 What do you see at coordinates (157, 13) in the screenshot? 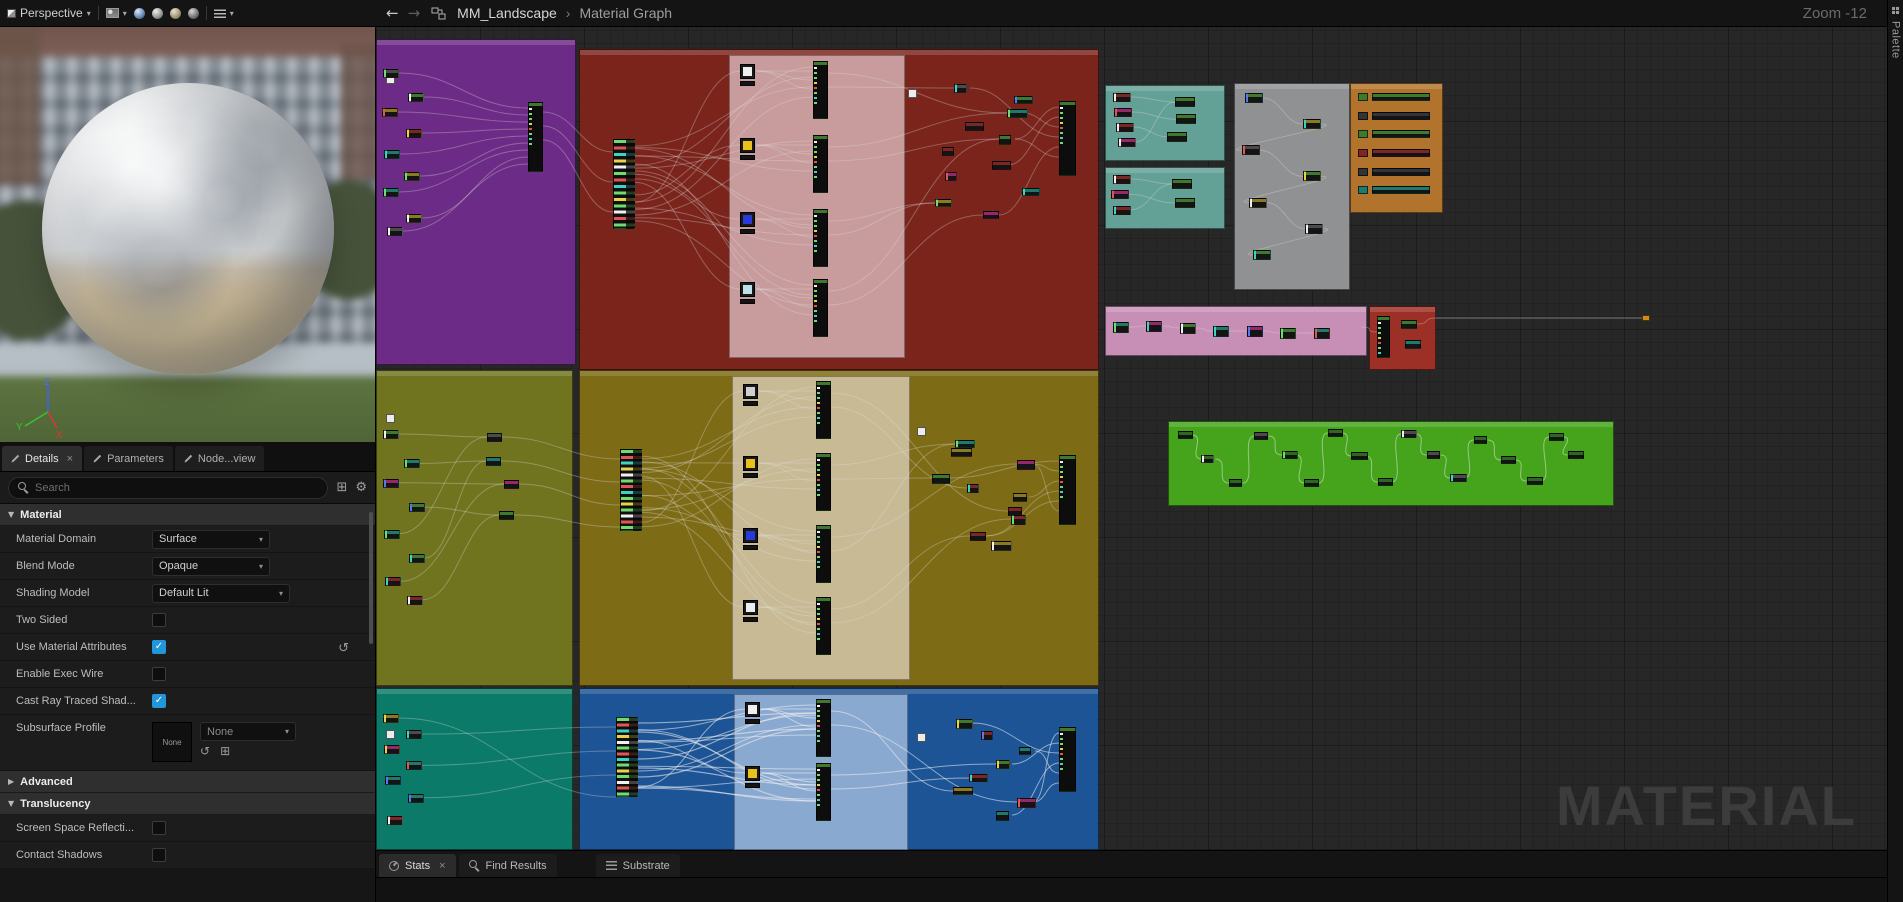
I see `preview-sphere-unlit-icon` at bounding box center [157, 13].